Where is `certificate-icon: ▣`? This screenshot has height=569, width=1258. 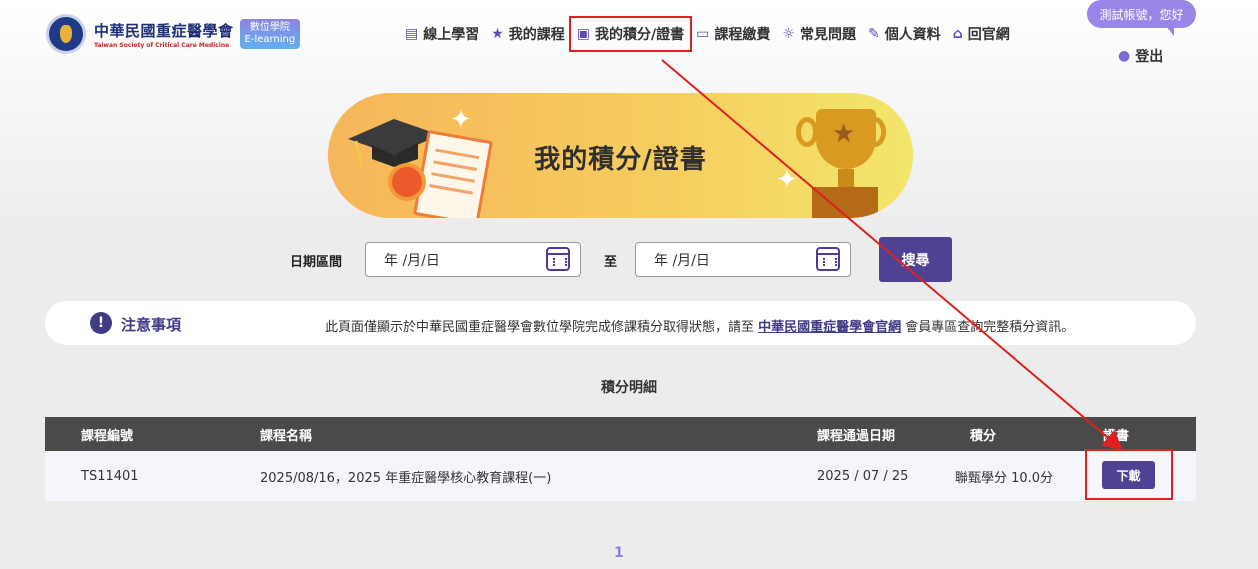
certificate-icon: ▣ is located at coordinates (583, 34).